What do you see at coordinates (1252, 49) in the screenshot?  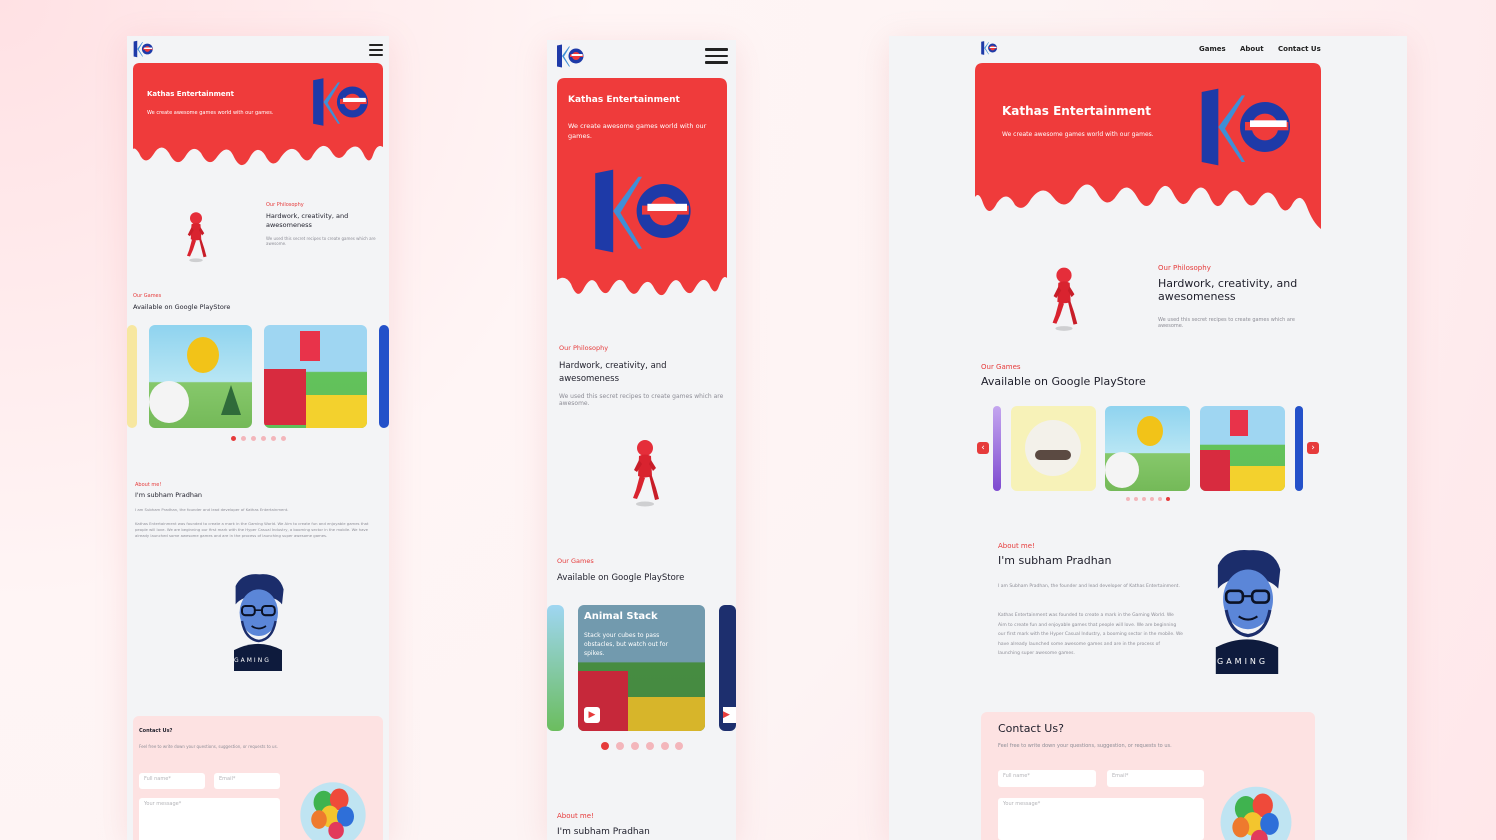 I see `nav-about-link: About` at bounding box center [1252, 49].